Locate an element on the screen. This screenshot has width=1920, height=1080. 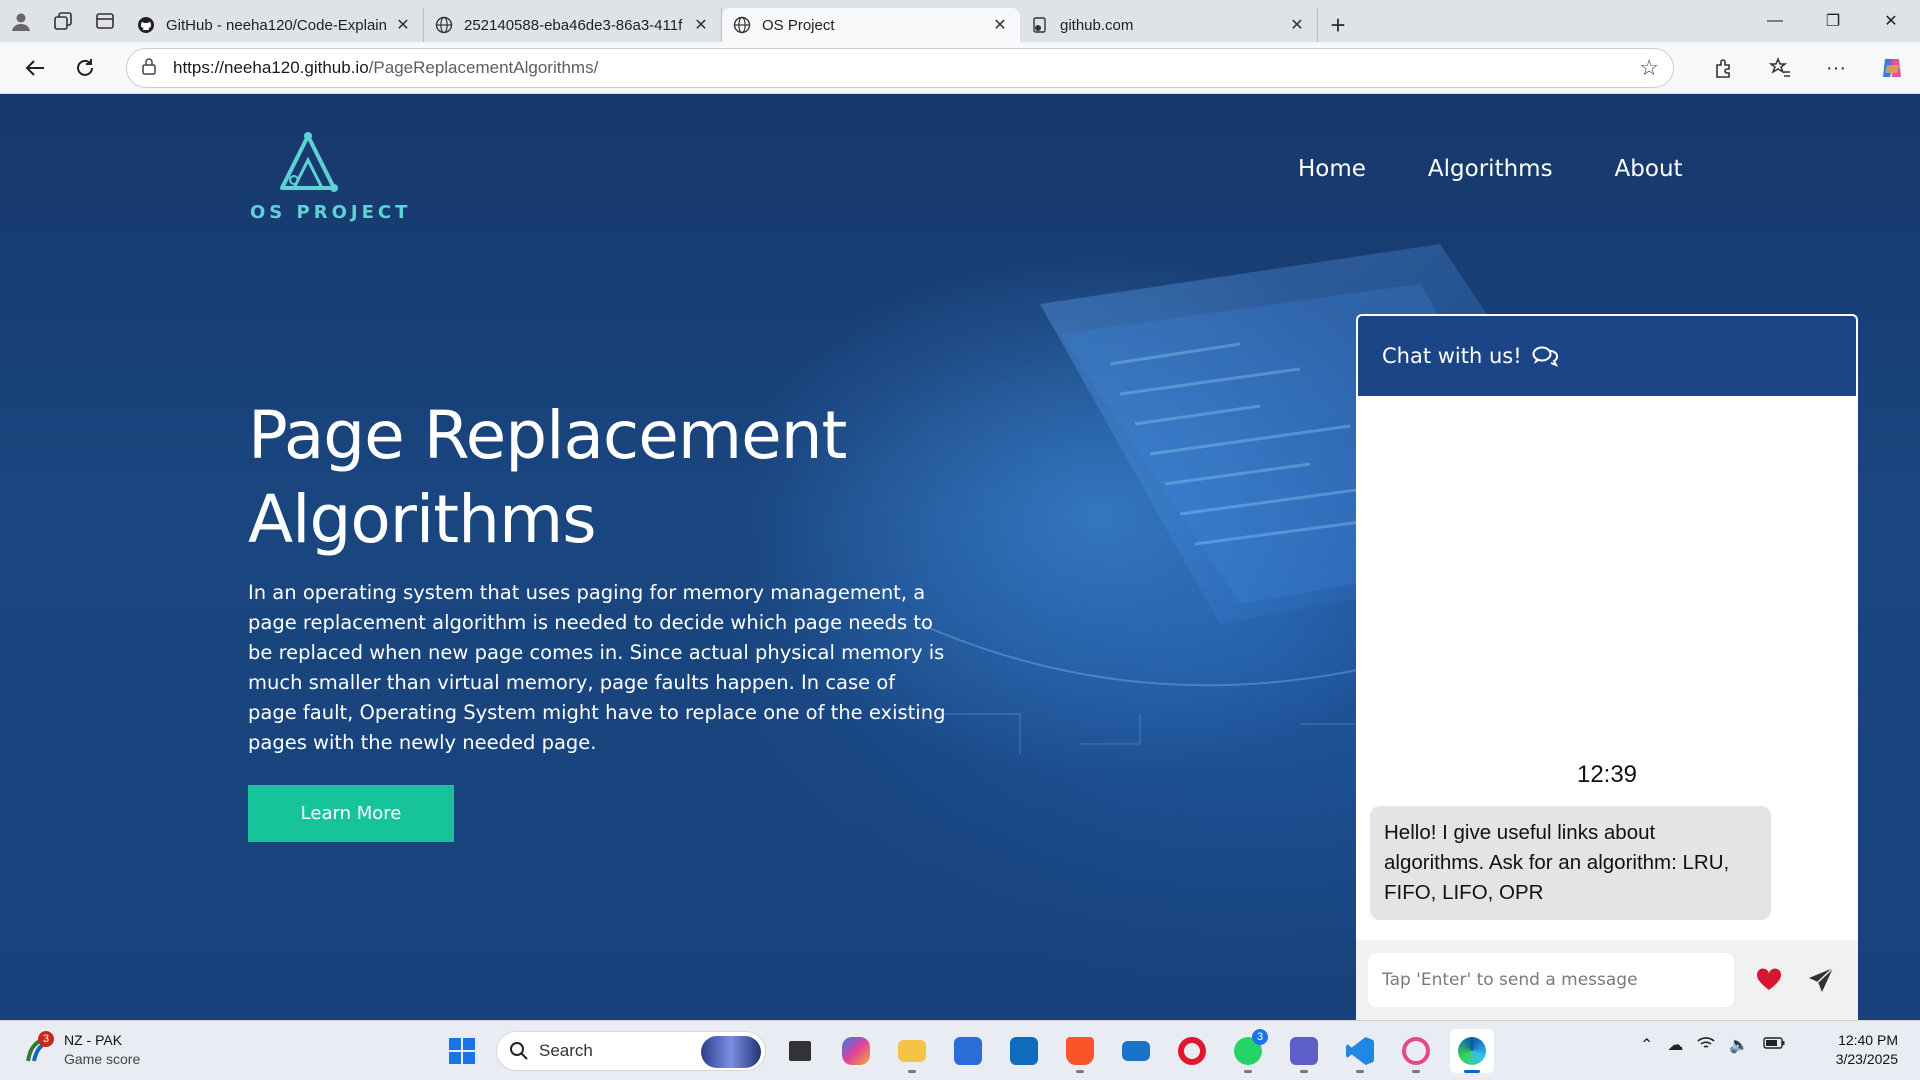
hero-title: Page Replacement Algorithms is located at coordinates (598, 478).